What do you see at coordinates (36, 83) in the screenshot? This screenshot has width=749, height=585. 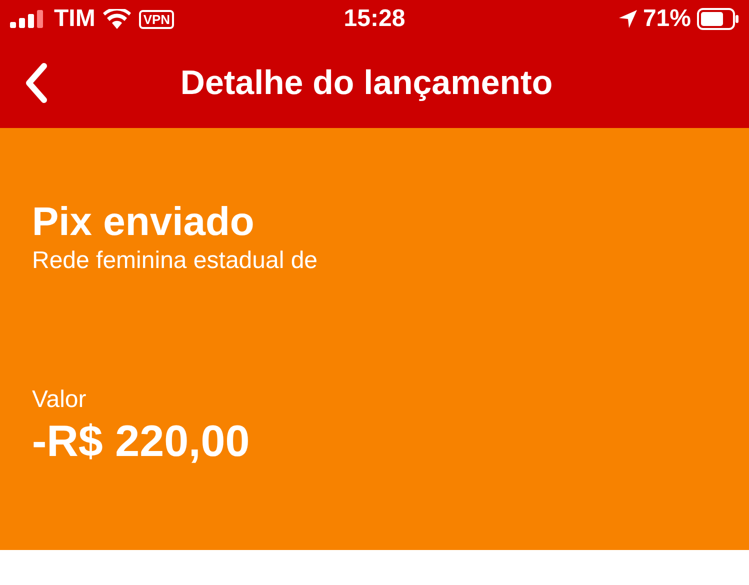 I see `chevron-left-icon` at bounding box center [36, 83].